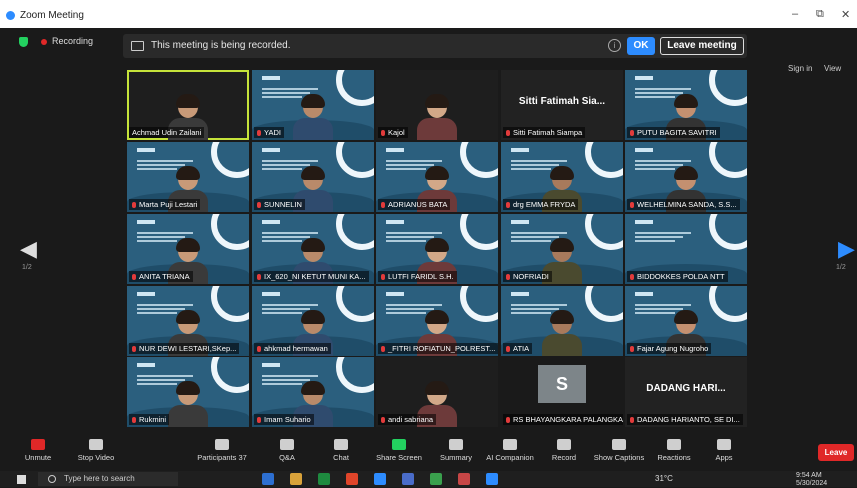 This screenshot has height=488, width=857. What do you see at coordinates (44, 42) in the screenshot?
I see `recording-dot-icon` at bounding box center [44, 42].